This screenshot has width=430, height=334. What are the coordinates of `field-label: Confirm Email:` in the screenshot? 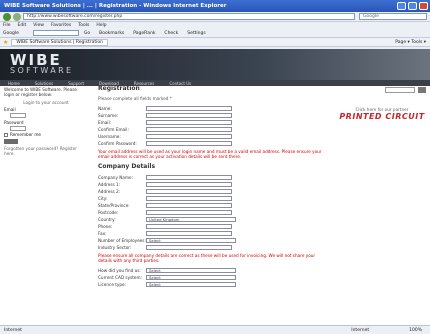 It's located at (113, 129).